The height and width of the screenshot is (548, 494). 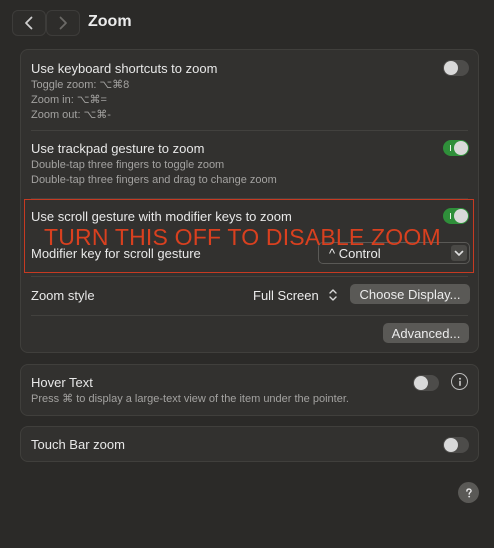 I want to click on toggle-on-mark, so click(x=450, y=148).